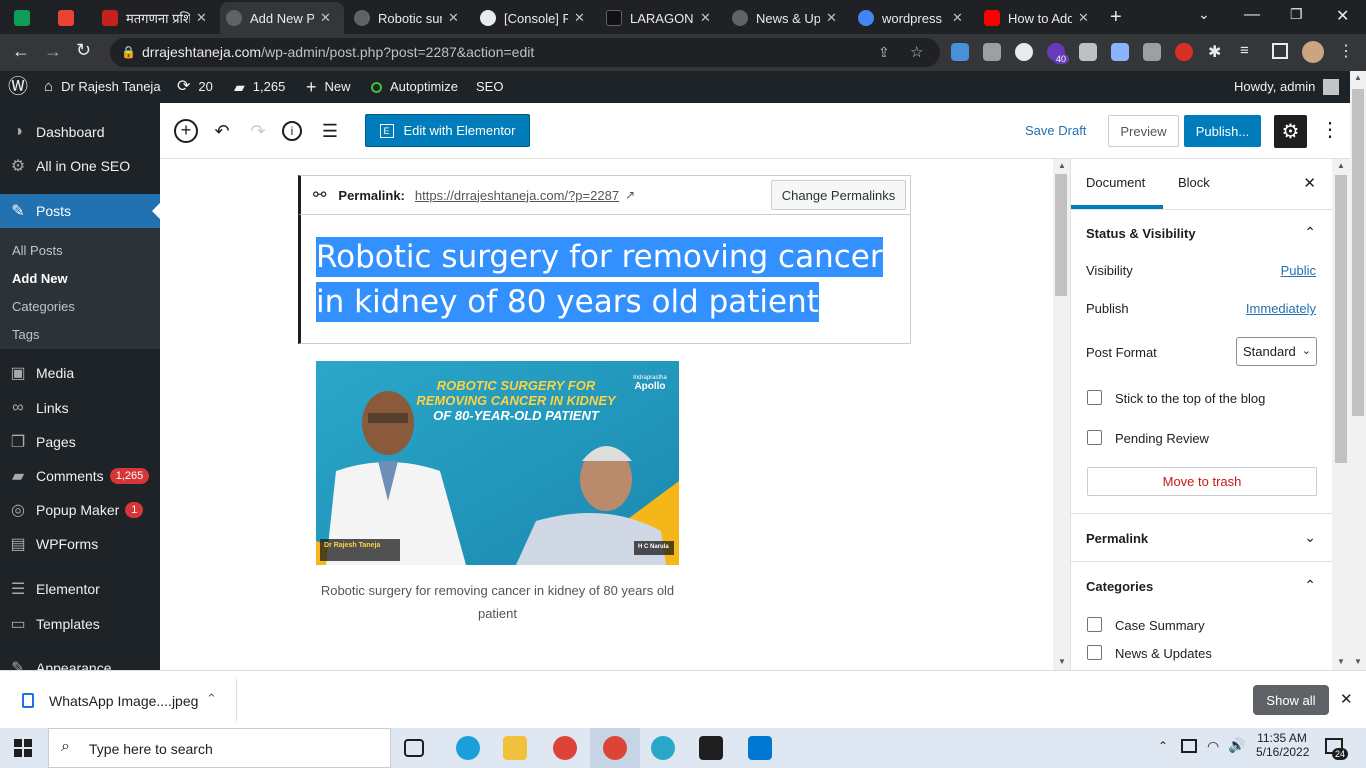 The image size is (1366, 768). Describe the element at coordinates (80, 589) in the screenshot. I see `sidebar-item-elementor: ☰ Elementor` at that location.